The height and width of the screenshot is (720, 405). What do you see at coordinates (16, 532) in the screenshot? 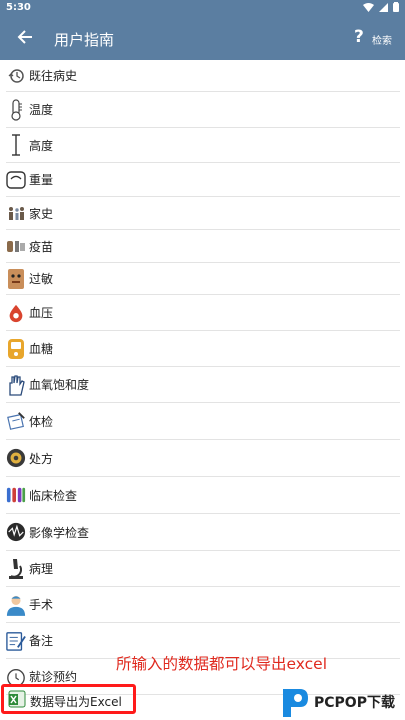
I see `imaging-icon` at bounding box center [16, 532].